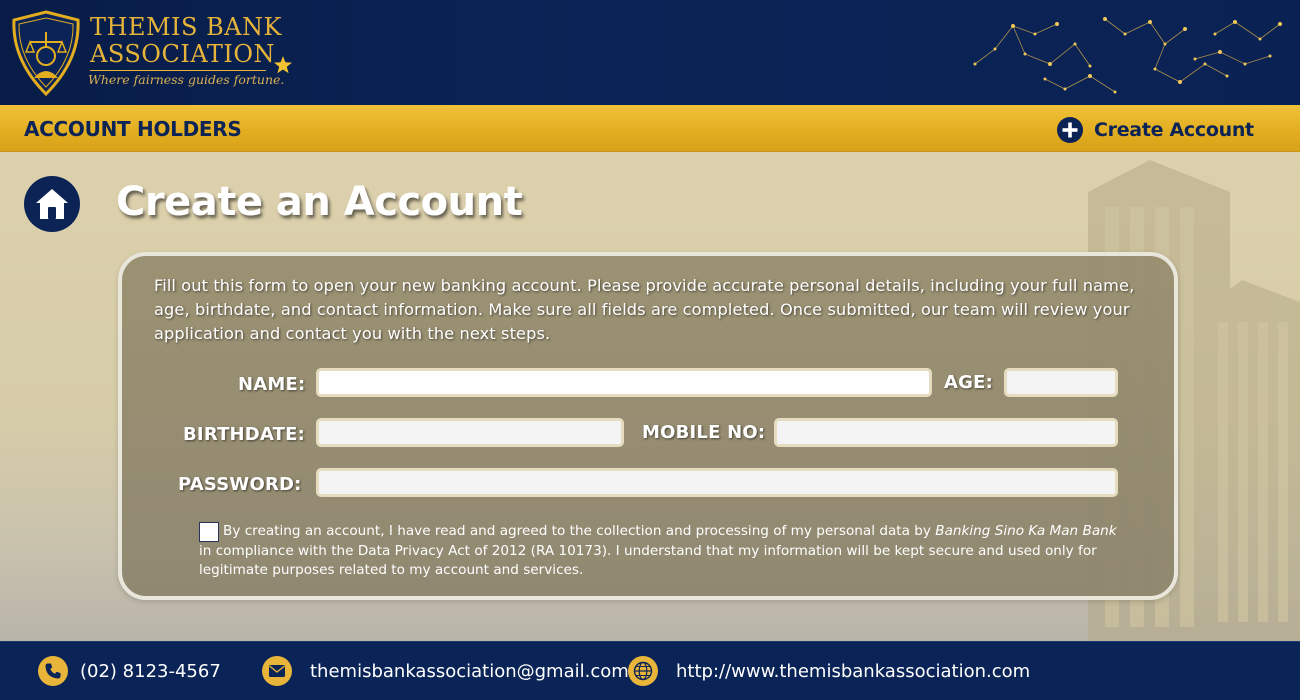 The height and width of the screenshot is (700, 1300). I want to click on constellation-decoration, so click(1127, 55).